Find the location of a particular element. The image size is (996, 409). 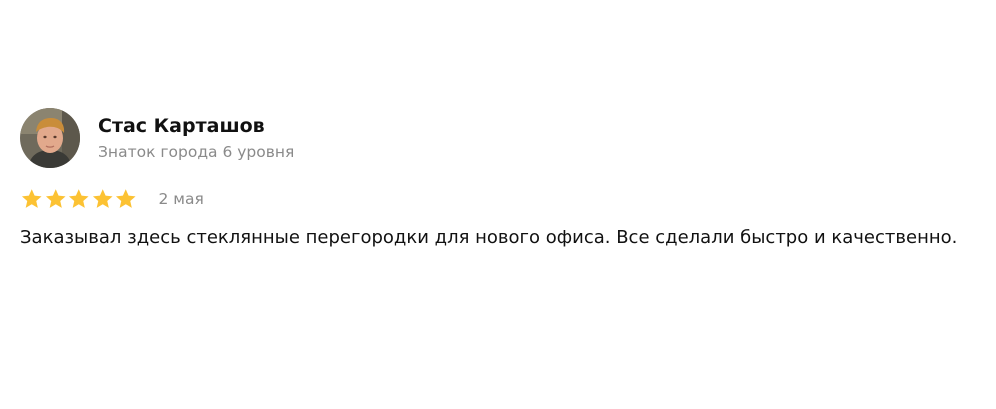

review-date: 2 мая is located at coordinates (181, 199).